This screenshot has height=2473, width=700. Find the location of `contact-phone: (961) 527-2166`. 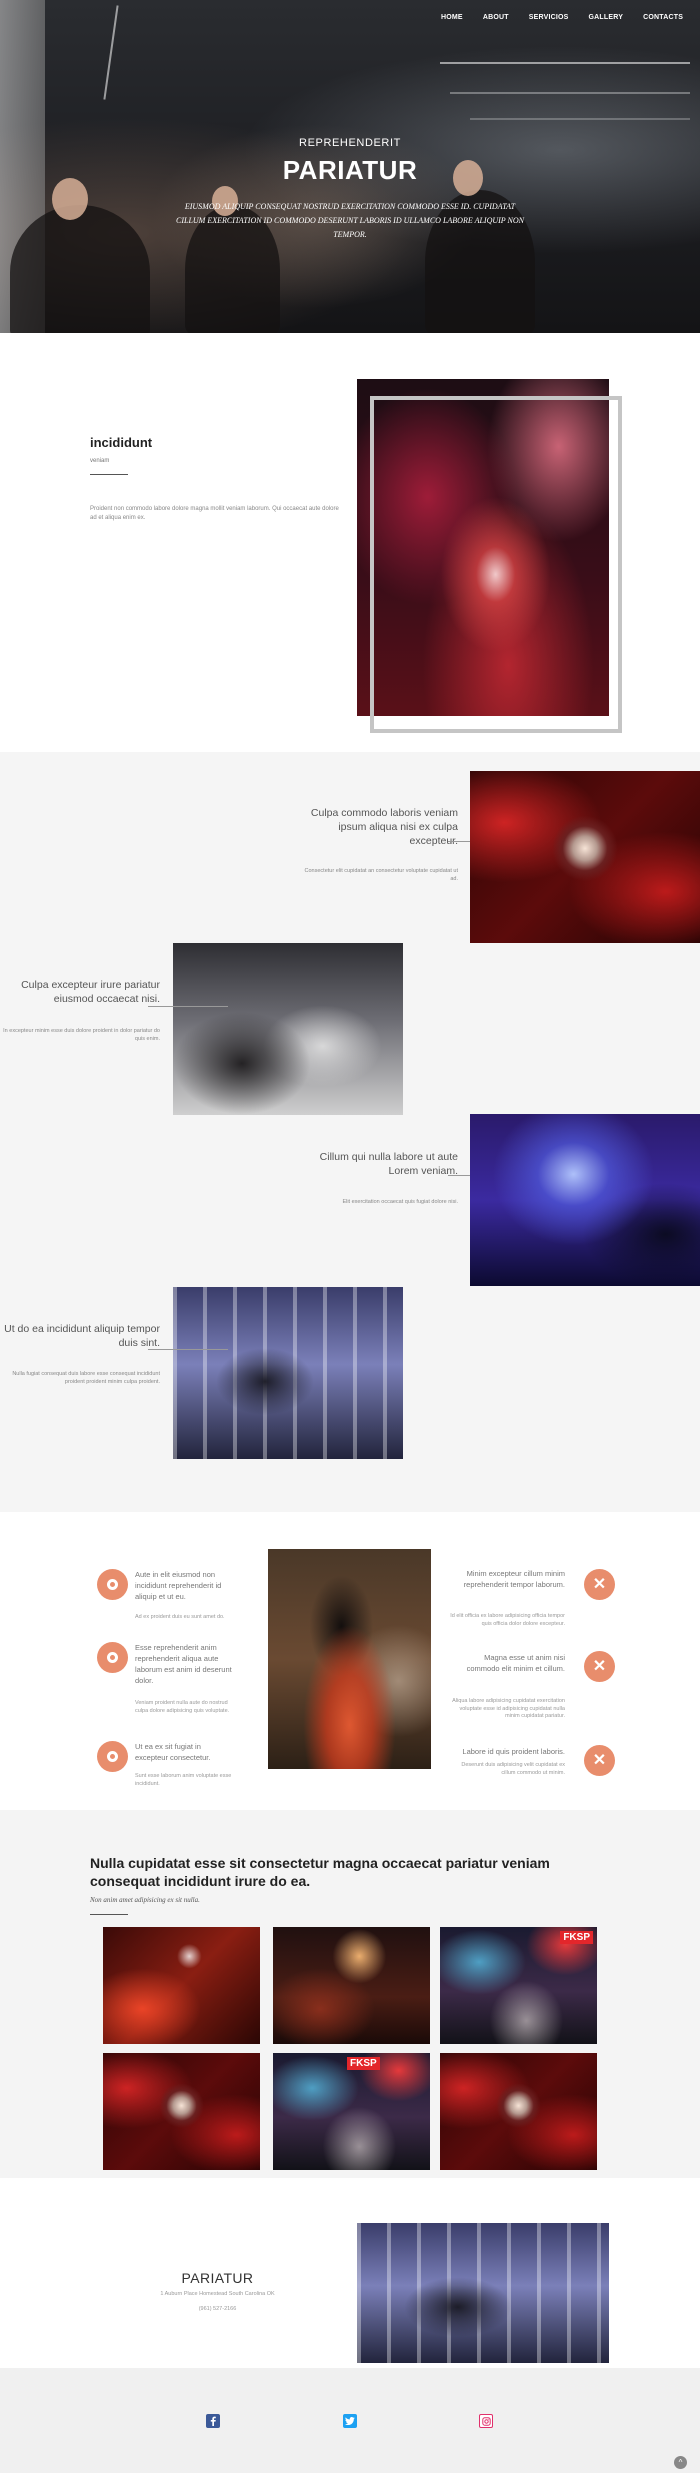

contact-phone: (961) 527-2166 is located at coordinates (217, 2309).